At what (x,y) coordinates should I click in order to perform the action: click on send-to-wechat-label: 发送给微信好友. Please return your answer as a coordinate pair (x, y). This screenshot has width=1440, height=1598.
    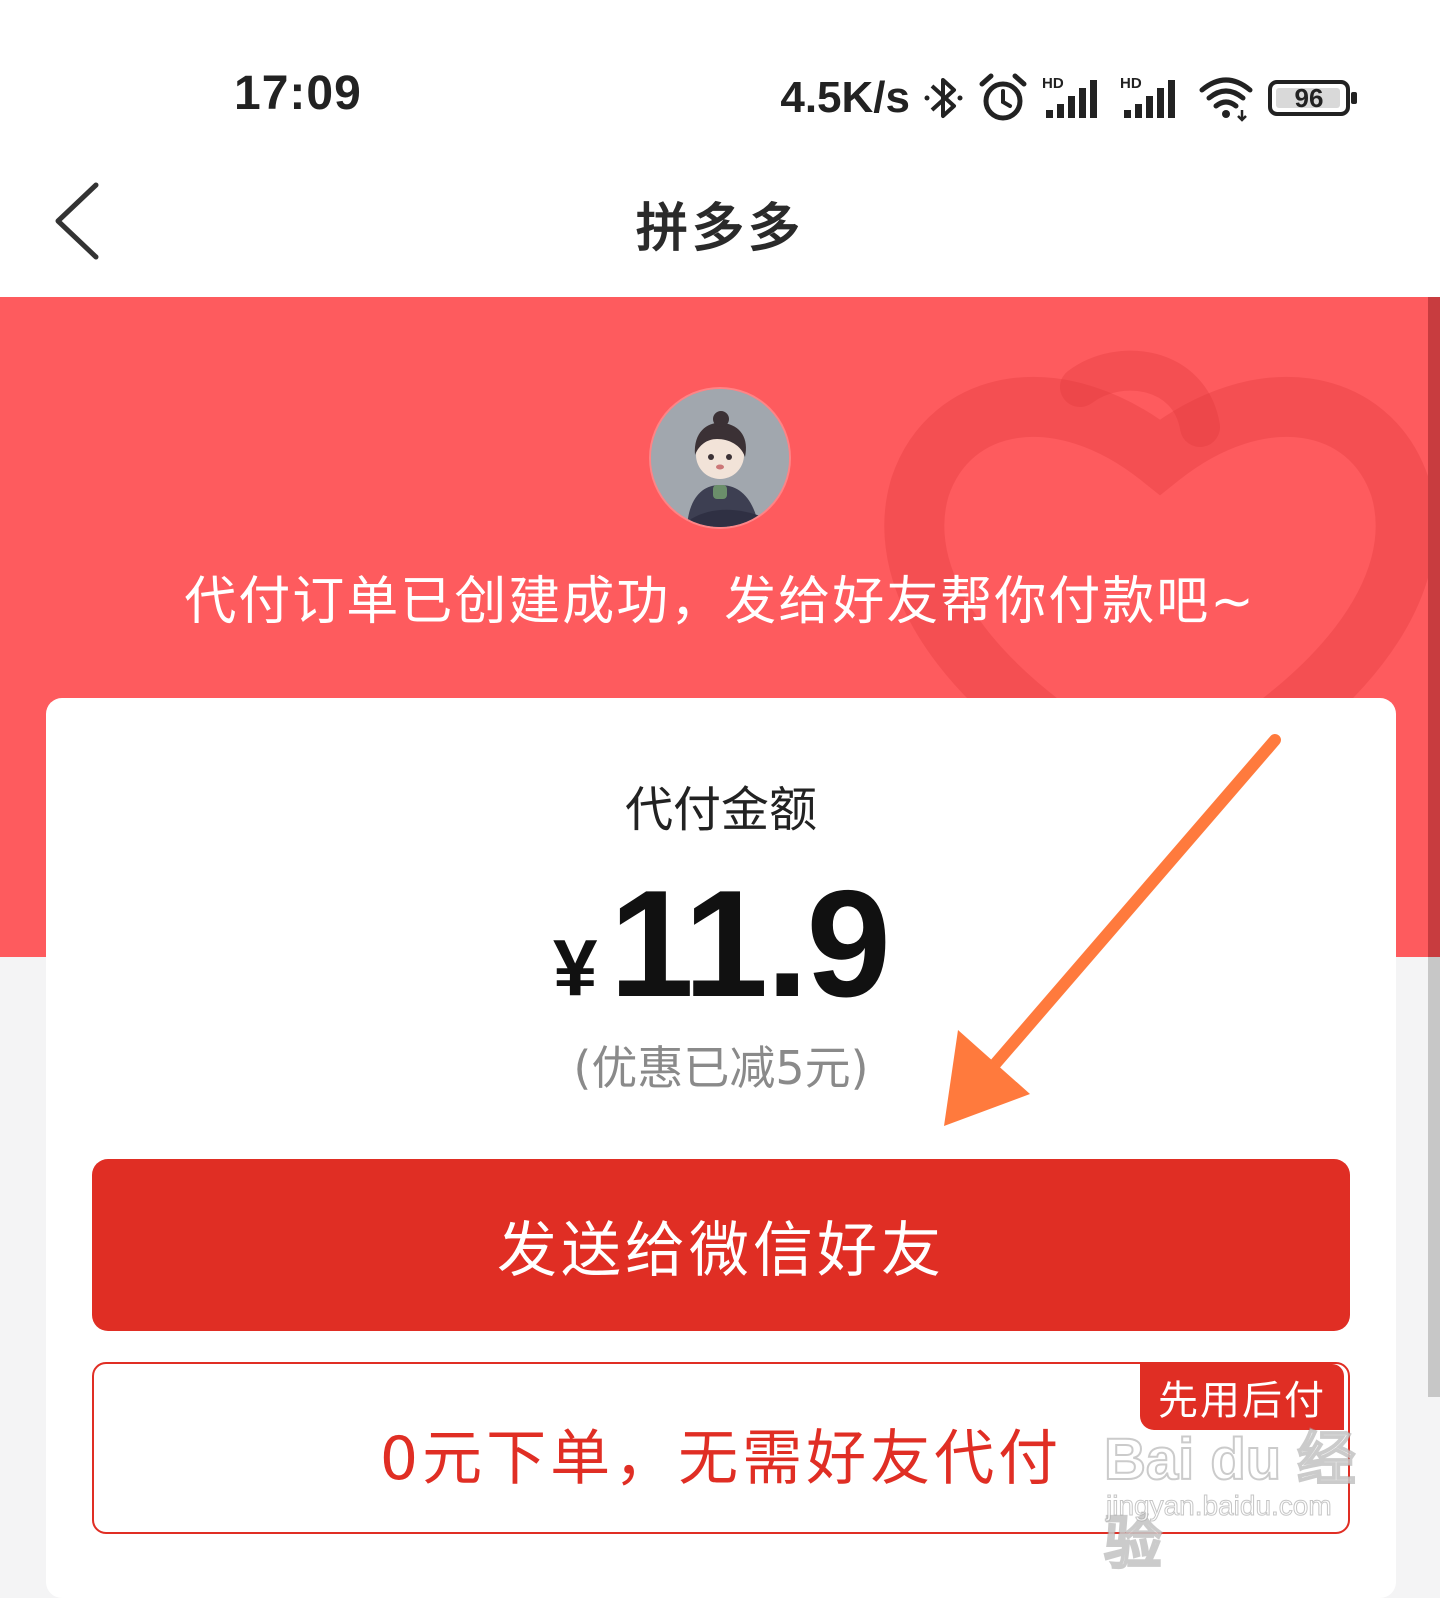
    Looking at the image, I should click on (721, 1250).